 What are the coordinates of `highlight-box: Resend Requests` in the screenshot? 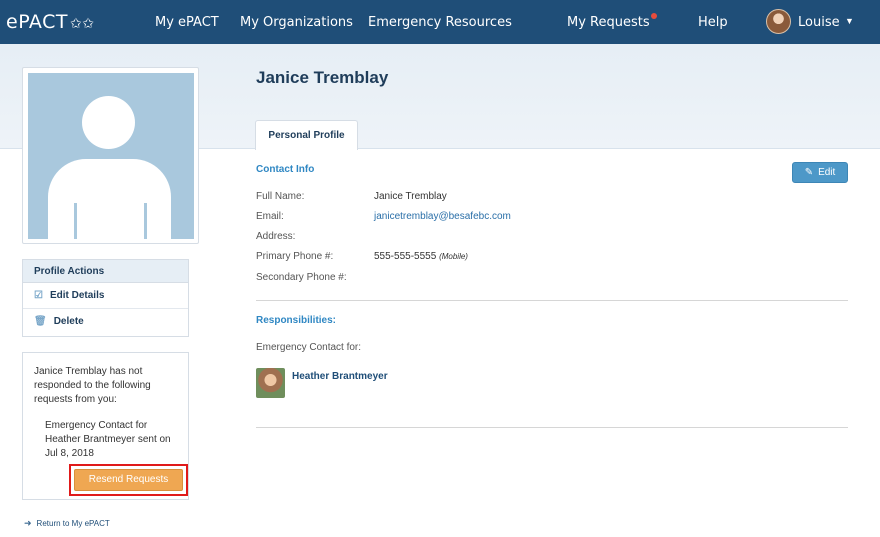 It's located at (128, 480).